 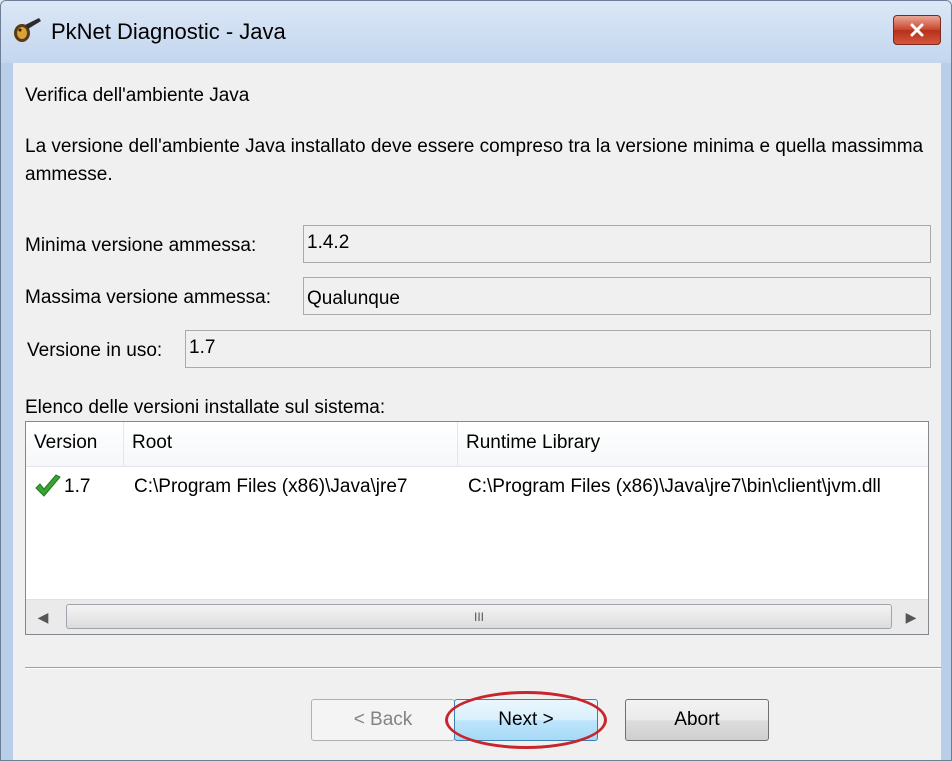 What do you see at coordinates (291, 444) in the screenshot?
I see `column-header-root: Root` at bounding box center [291, 444].